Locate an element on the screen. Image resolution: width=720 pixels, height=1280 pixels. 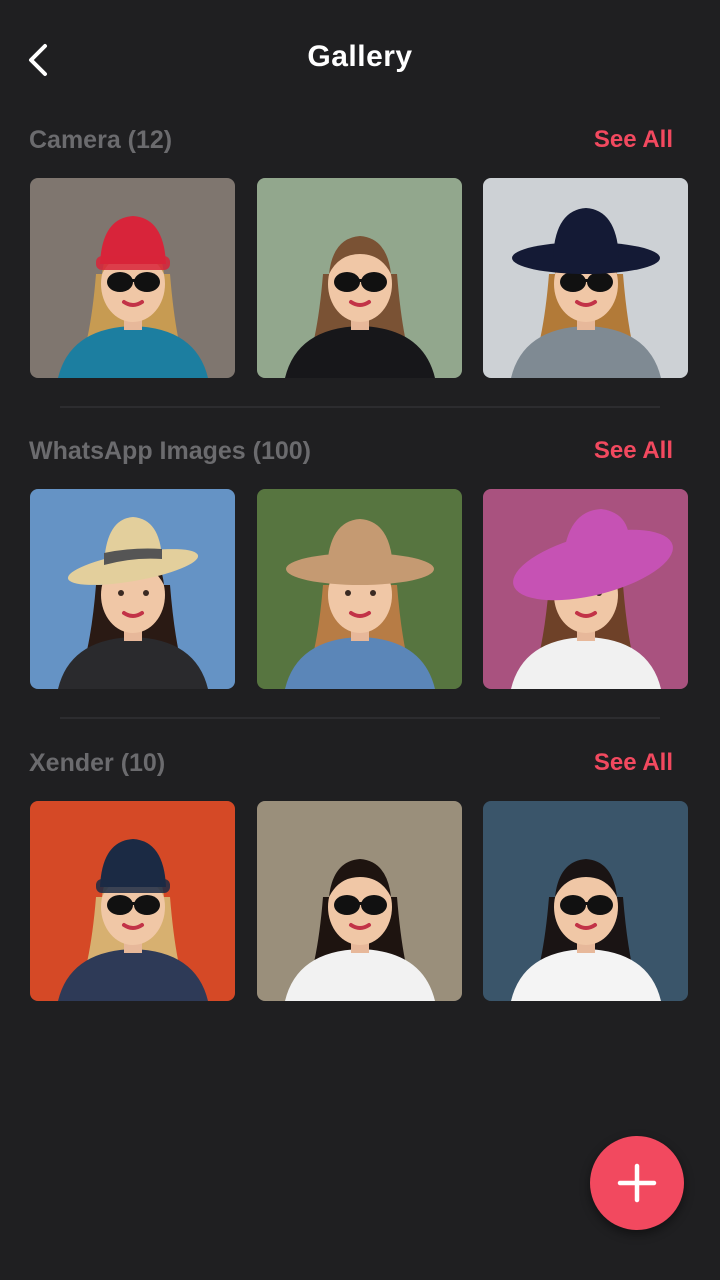
page-title: Gallery is located at coordinates (360, 56).